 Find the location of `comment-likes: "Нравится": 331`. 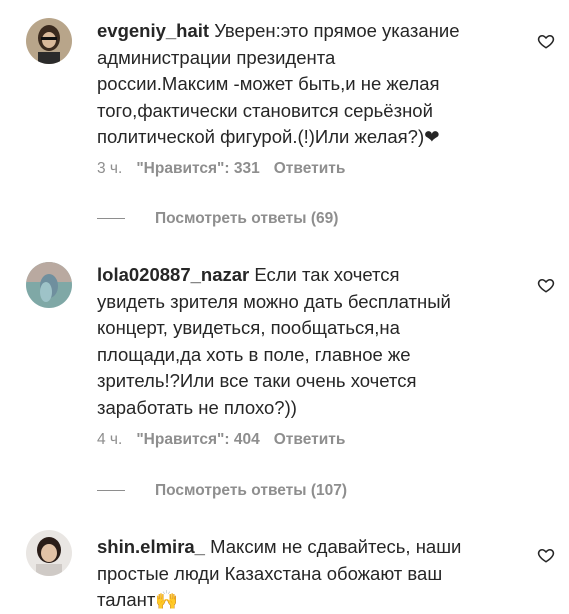

comment-likes: "Нравится": 331 is located at coordinates (197, 168).